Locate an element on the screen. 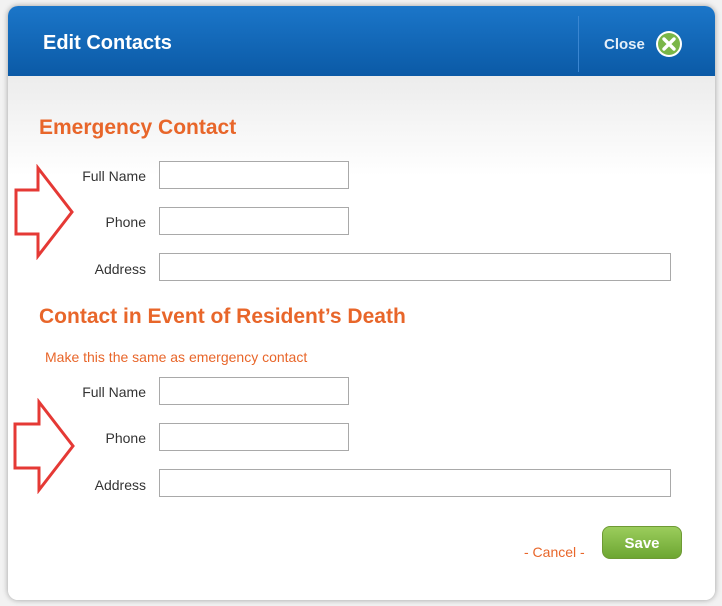 The height and width of the screenshot is (606, 722). death-address-input is located at coordinates (415, 483).